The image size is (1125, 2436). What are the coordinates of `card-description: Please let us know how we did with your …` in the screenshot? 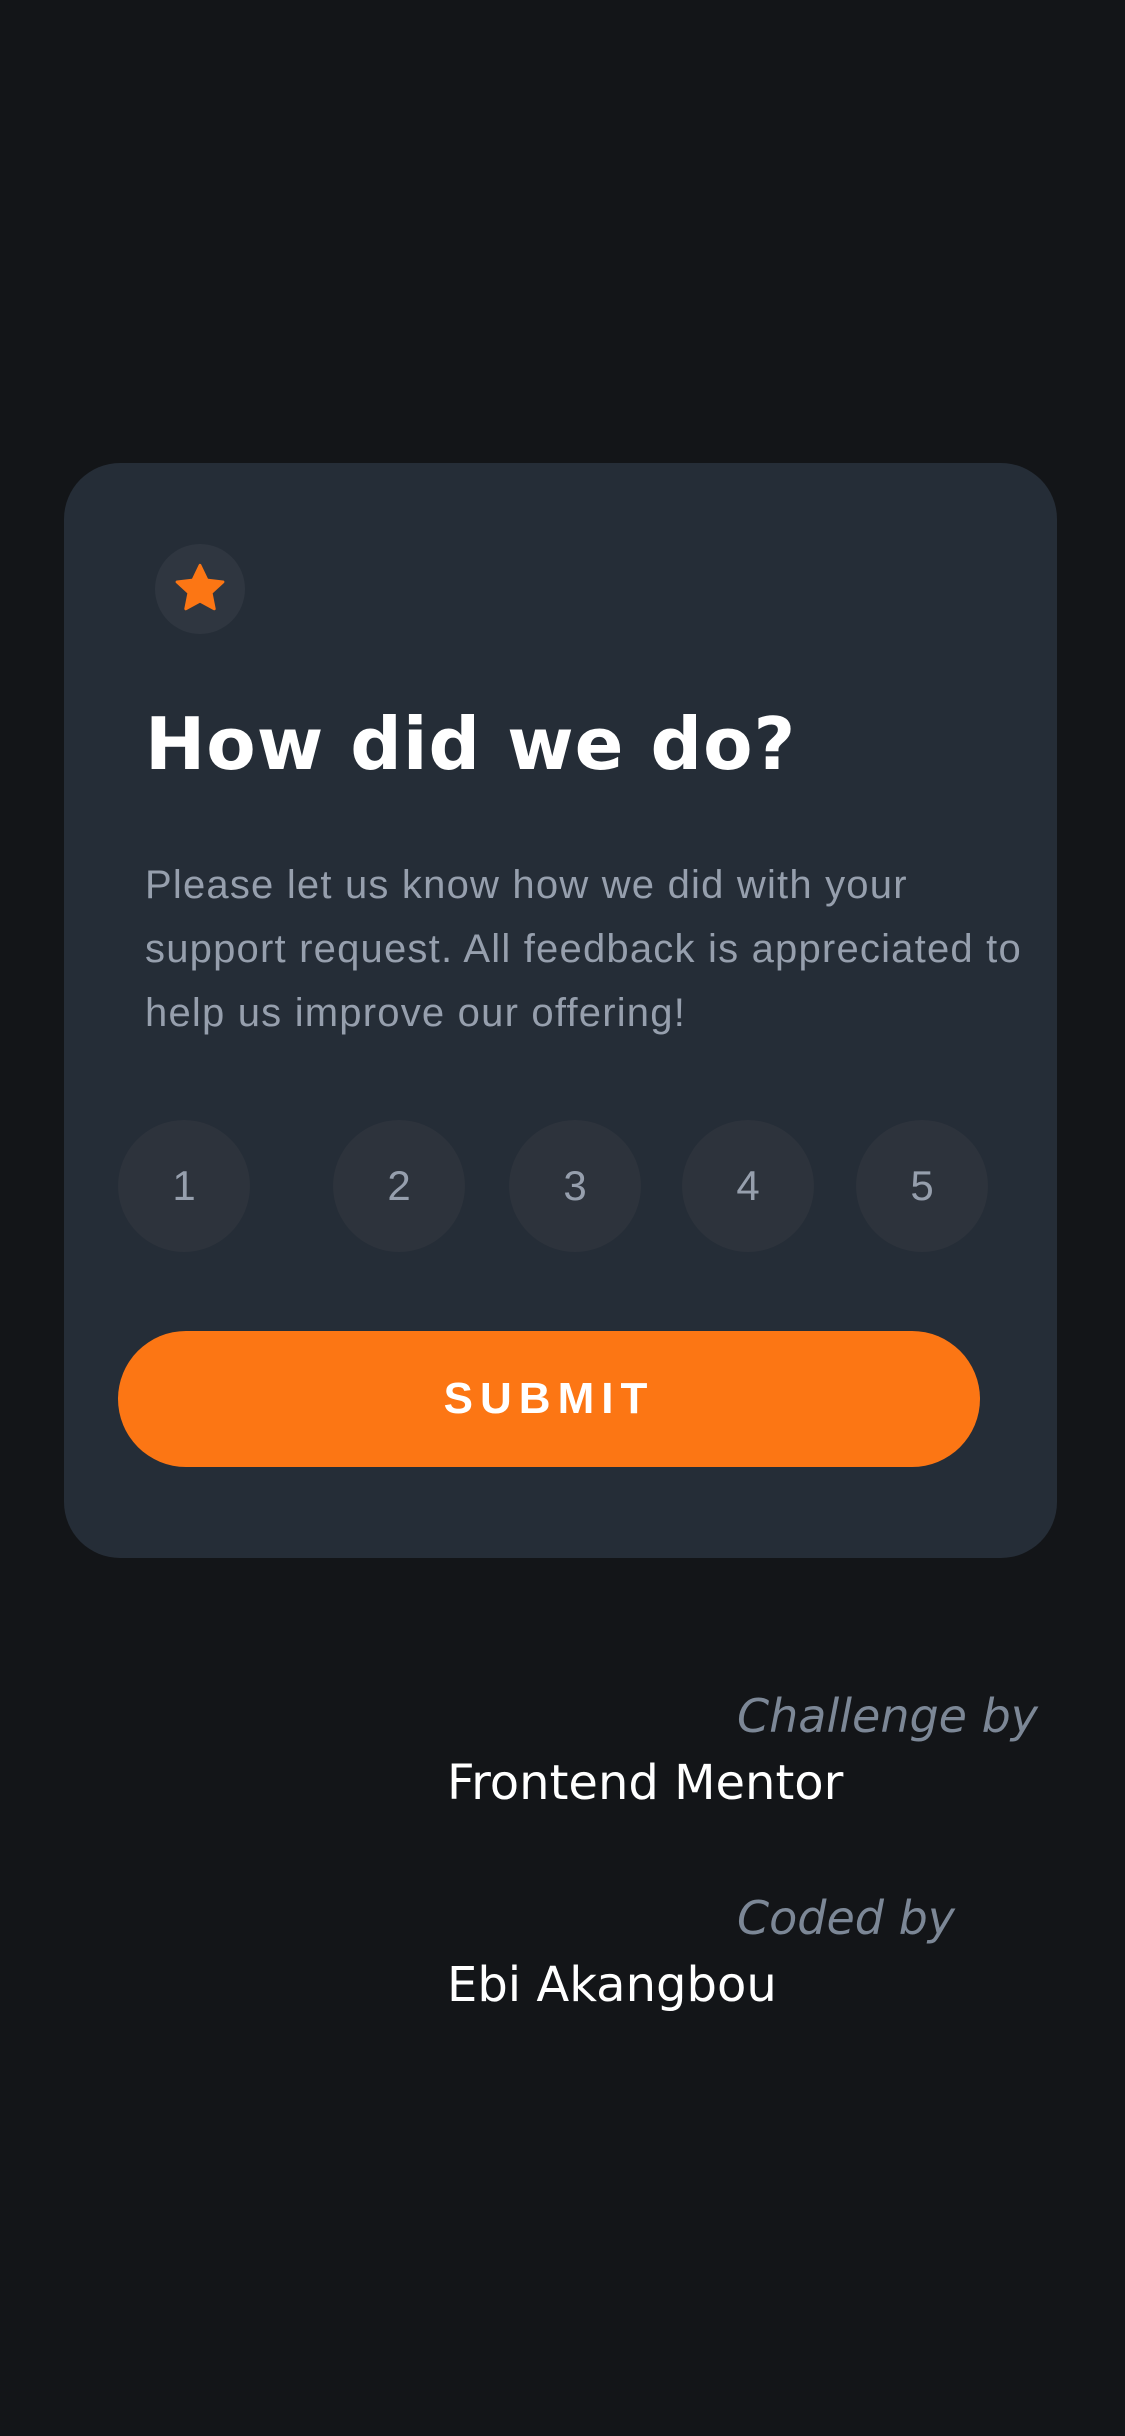 It's located at (583, 949).